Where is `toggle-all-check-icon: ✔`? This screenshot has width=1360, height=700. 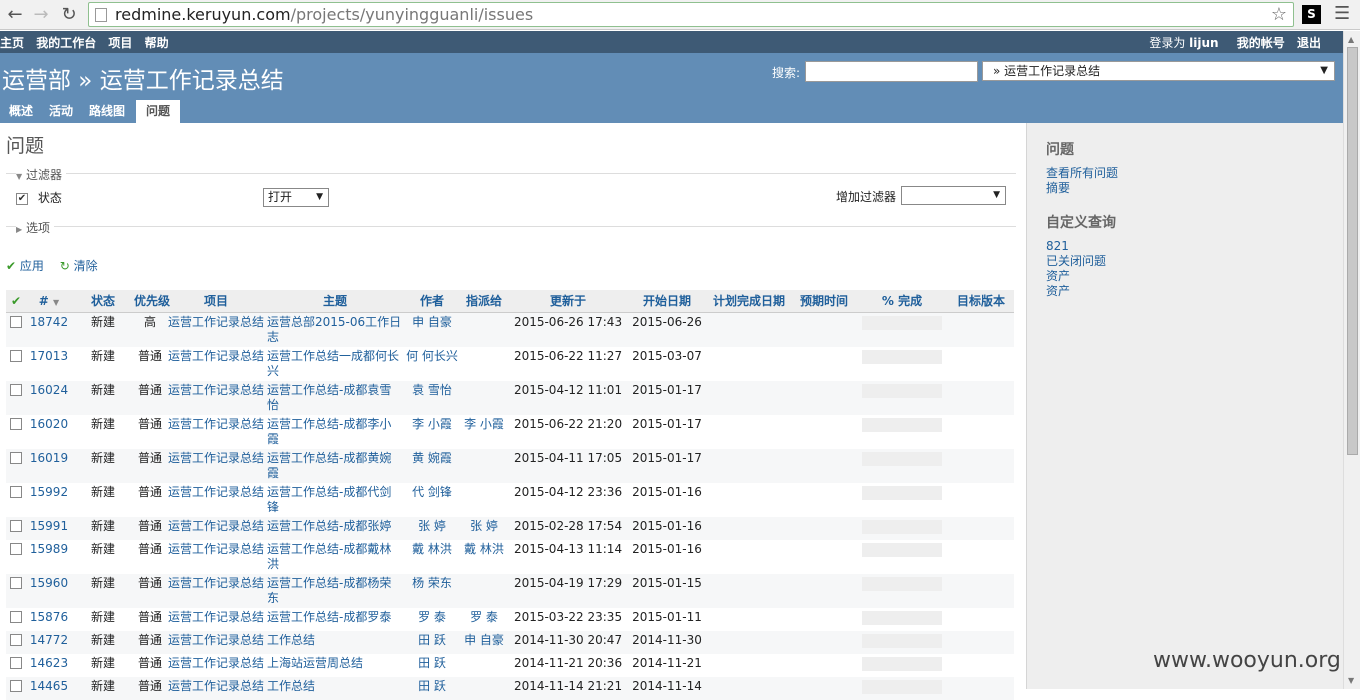
toggle-all-check-icon: ✔ is located at coordinates (16, 301).